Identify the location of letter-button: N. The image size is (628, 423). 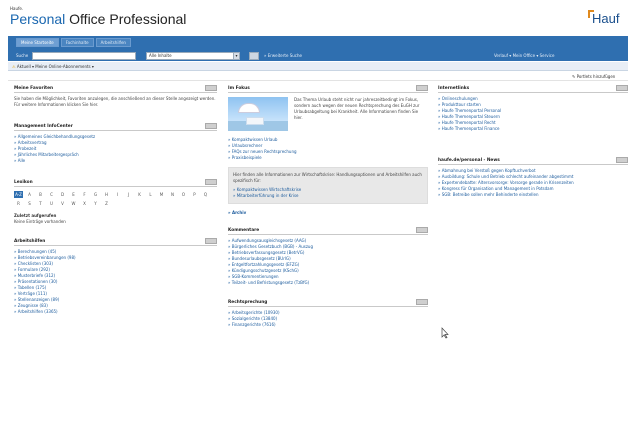
(172, 194).